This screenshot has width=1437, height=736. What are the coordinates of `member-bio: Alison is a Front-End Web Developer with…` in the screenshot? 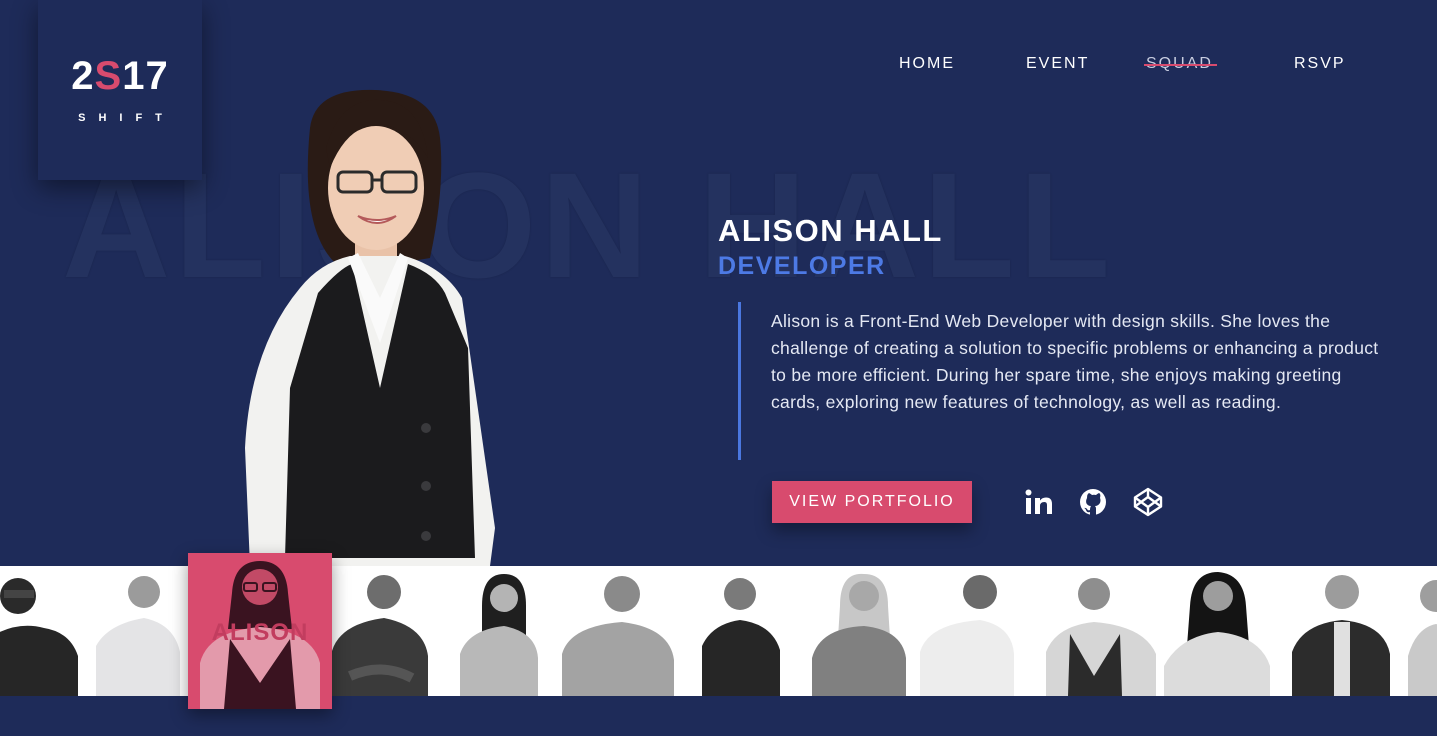 It's located at (1075, 361).